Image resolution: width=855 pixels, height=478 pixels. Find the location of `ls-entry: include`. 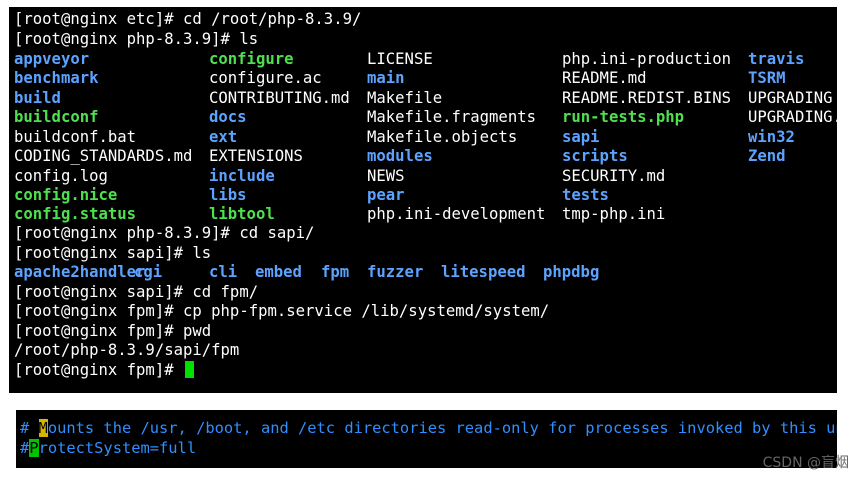

ls-entry: include is located at coordinates (242, 176).